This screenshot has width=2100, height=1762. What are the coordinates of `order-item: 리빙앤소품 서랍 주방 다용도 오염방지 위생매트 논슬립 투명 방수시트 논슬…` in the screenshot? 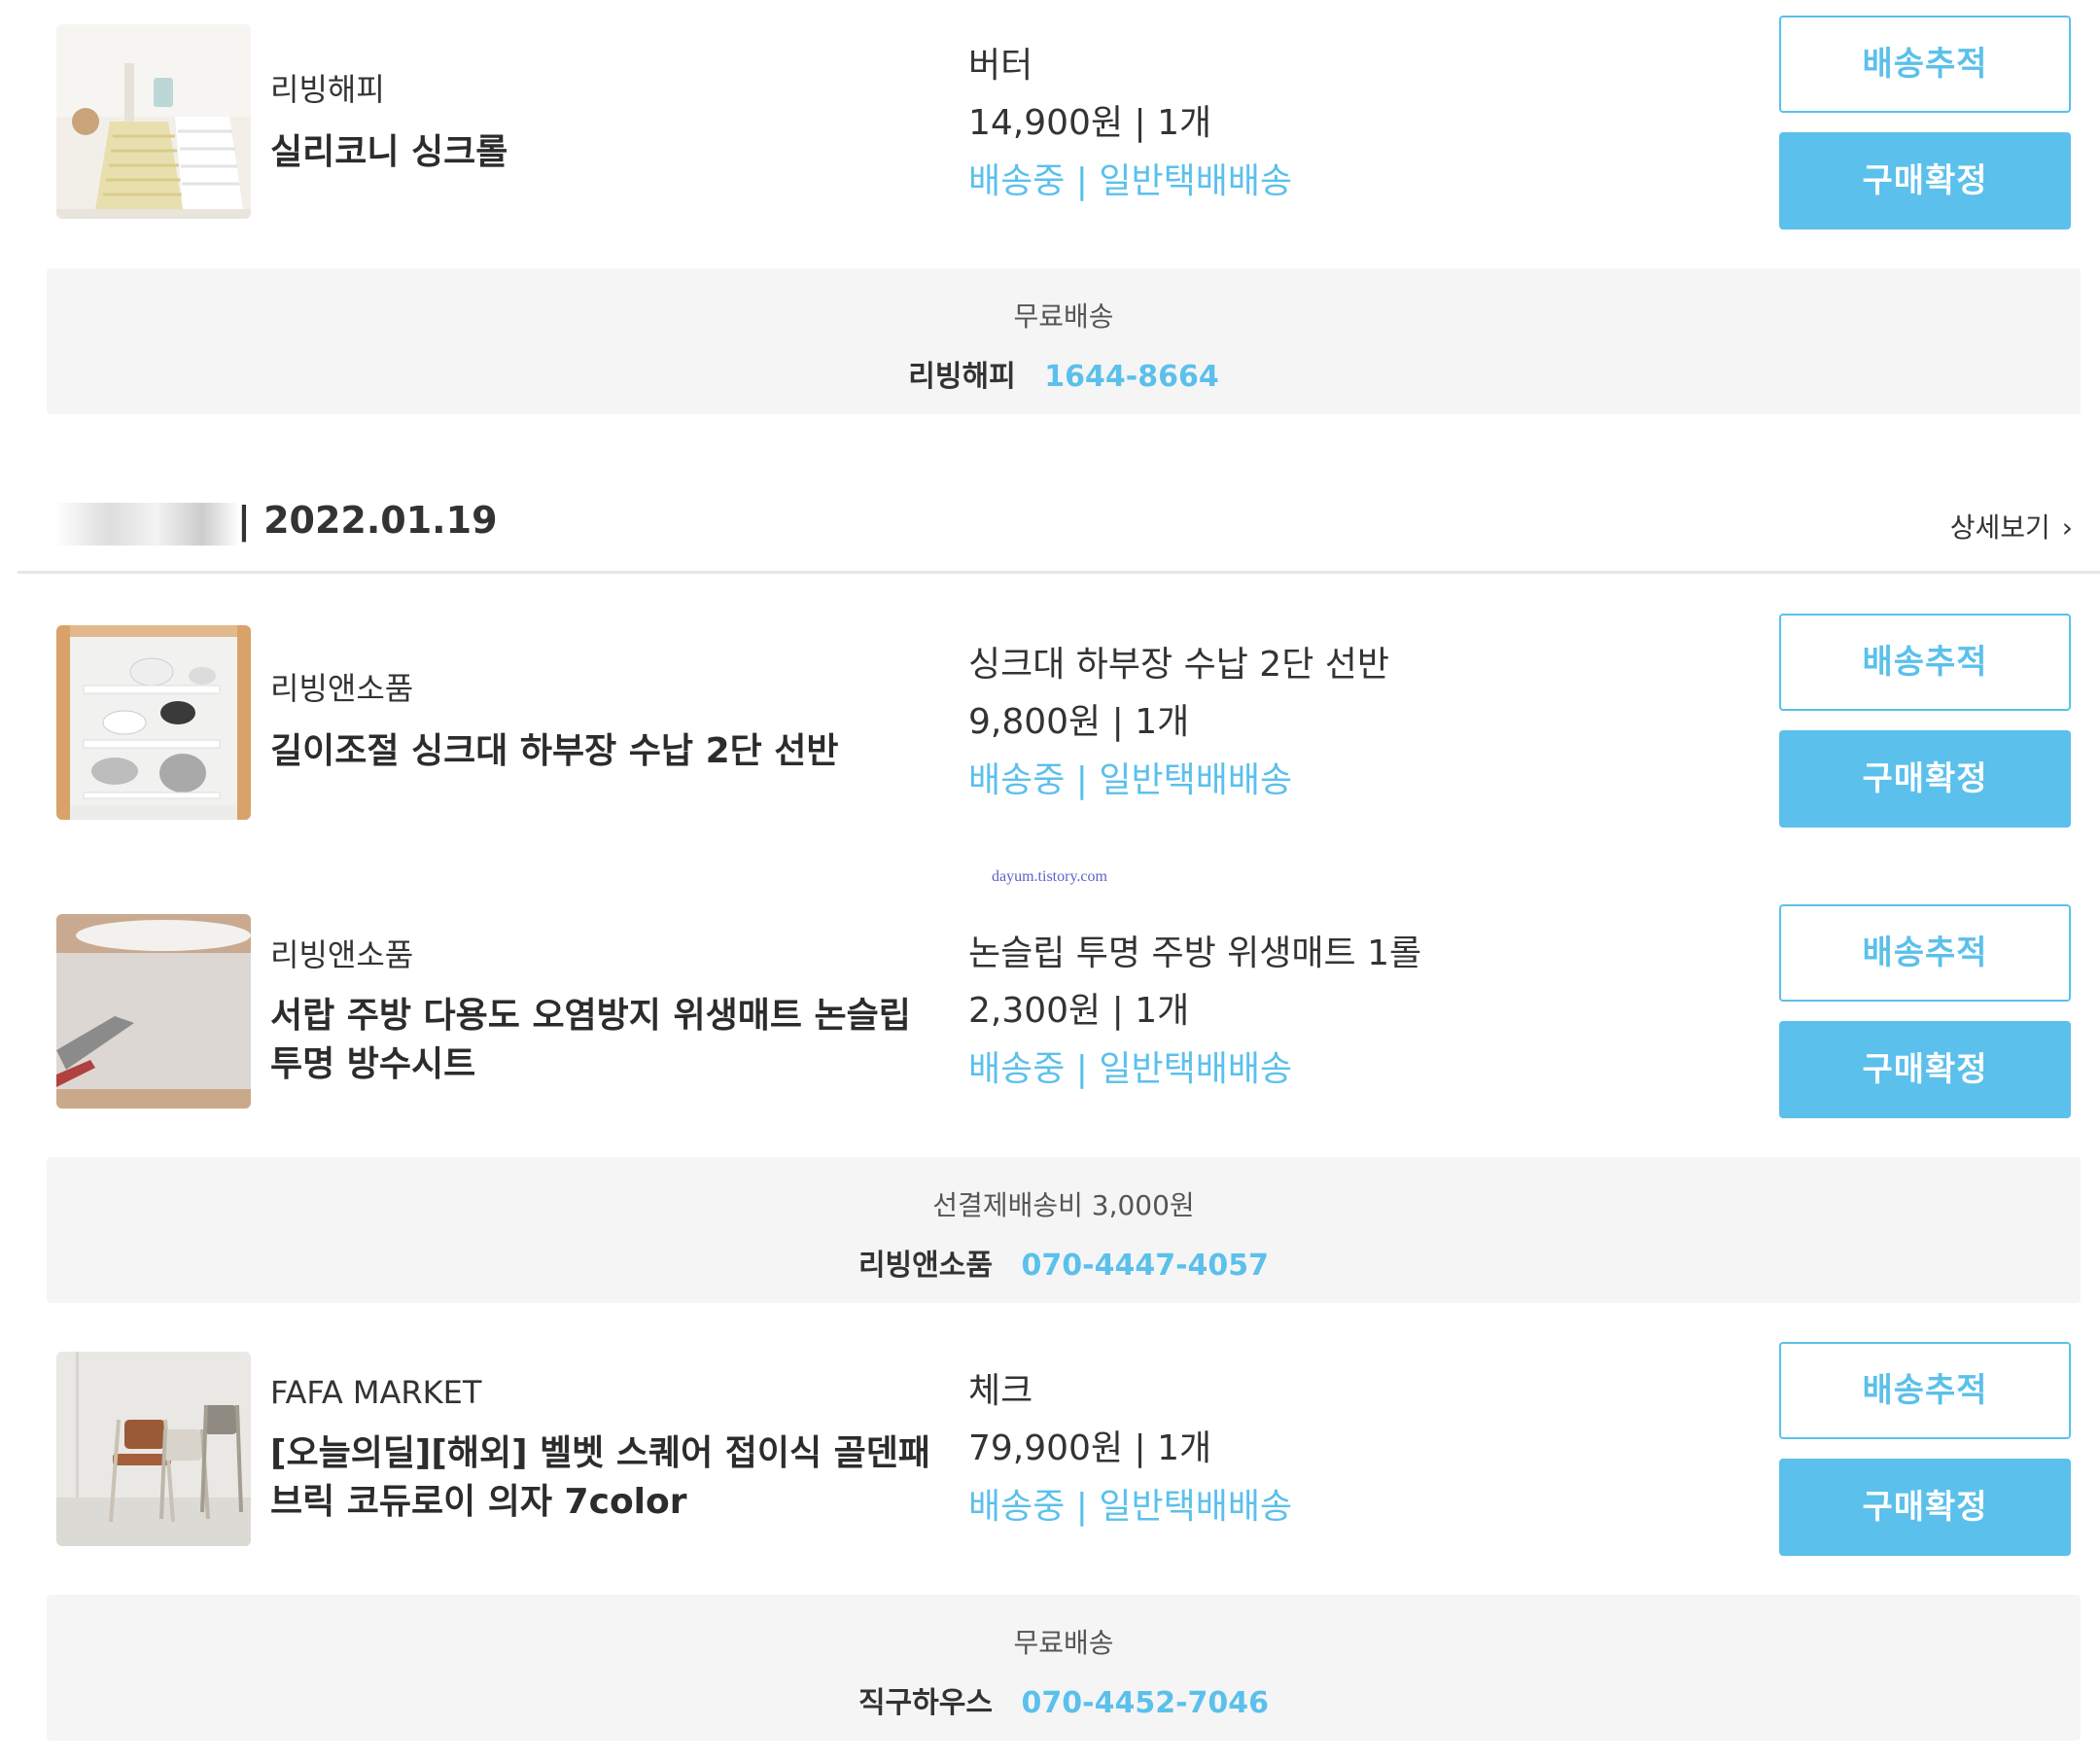 It's located at (1050, 1011).